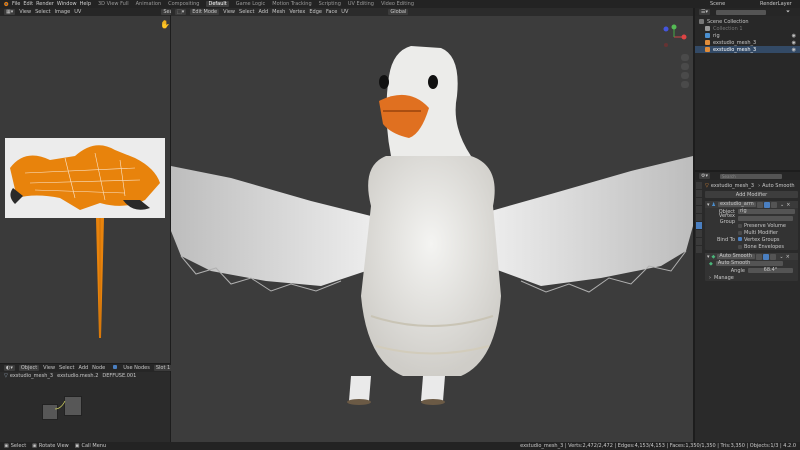  Describe the element at coordinates (181, 12) in the screenshot. I see `viewport-type-icon: ⬚▾` at that location.